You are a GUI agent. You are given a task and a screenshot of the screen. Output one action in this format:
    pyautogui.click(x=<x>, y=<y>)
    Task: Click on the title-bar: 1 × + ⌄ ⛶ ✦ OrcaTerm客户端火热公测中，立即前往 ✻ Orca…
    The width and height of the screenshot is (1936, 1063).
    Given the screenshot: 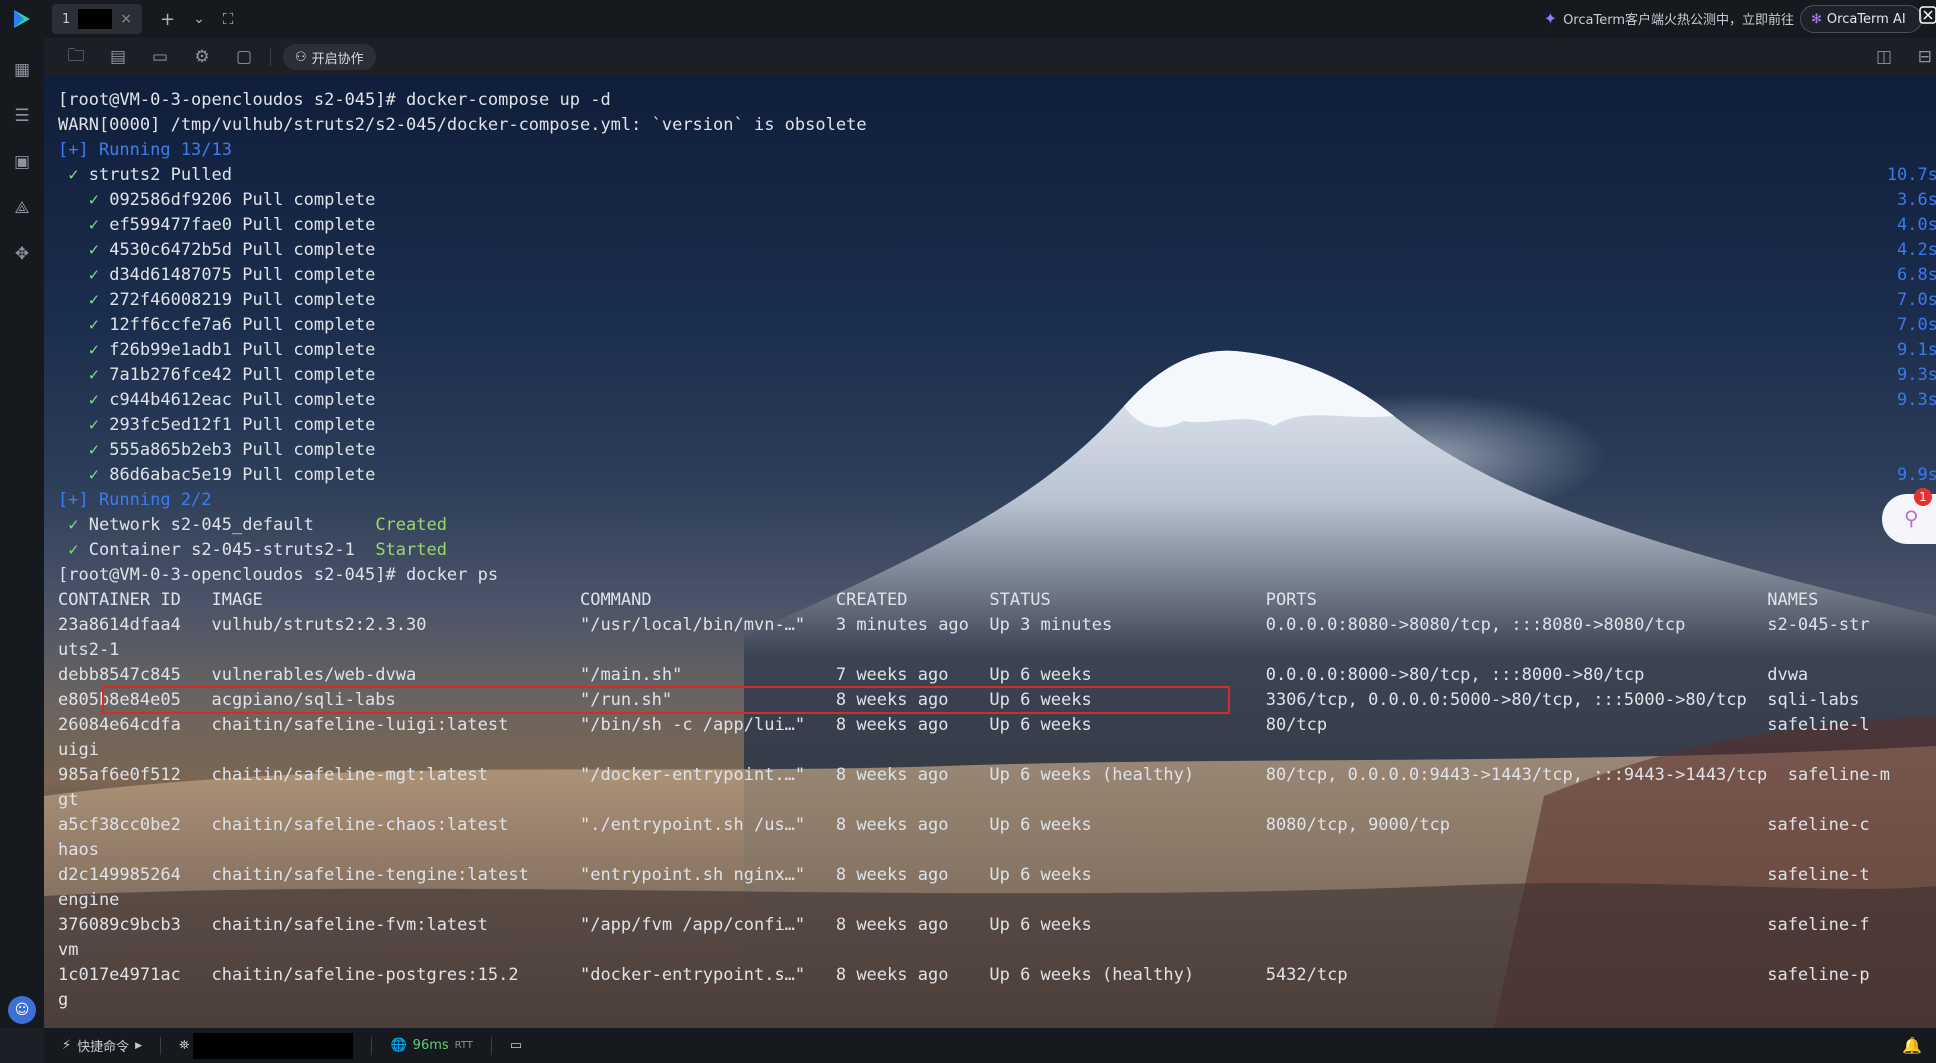 What is the action you would take?
    pyautogui.click(x=968, y=19)
    